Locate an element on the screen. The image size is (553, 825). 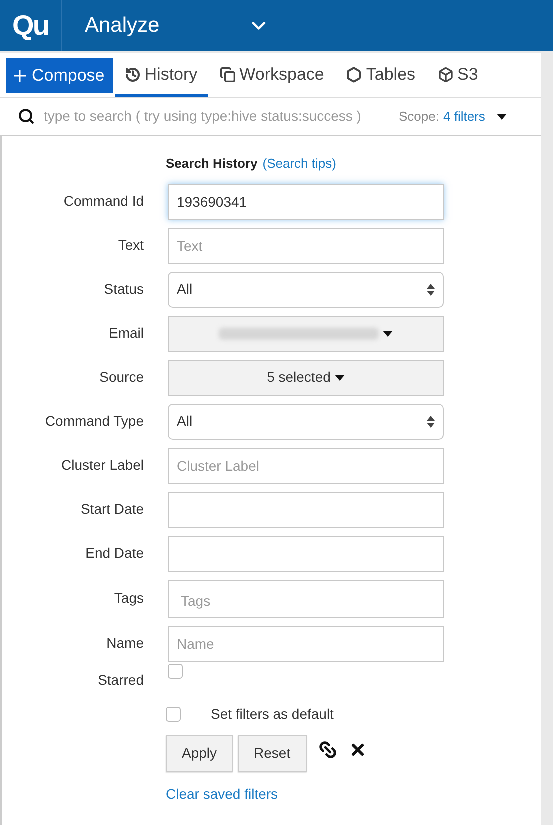
dropdown-button: 5 selected is located at coordinates (306, 378).